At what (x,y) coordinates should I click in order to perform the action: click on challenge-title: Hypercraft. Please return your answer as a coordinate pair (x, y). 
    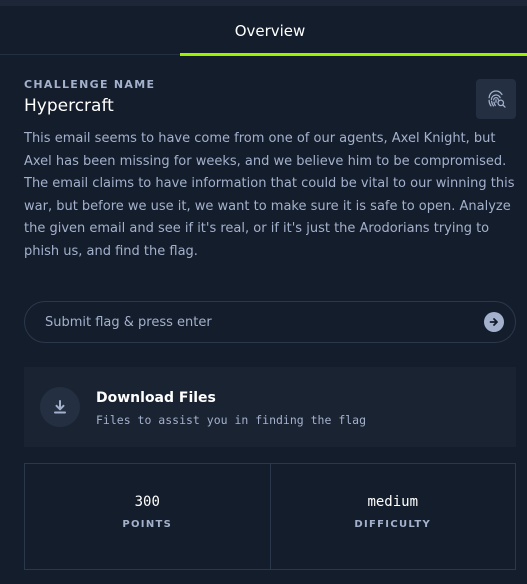
    Looking at the image, I should click on (69, 106).